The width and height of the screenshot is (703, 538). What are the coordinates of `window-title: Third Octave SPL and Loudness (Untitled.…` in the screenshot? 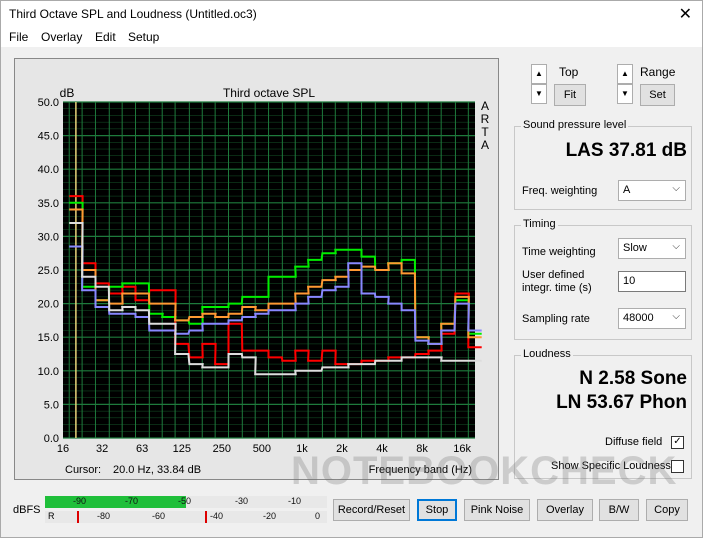 It's located at (133, 14).